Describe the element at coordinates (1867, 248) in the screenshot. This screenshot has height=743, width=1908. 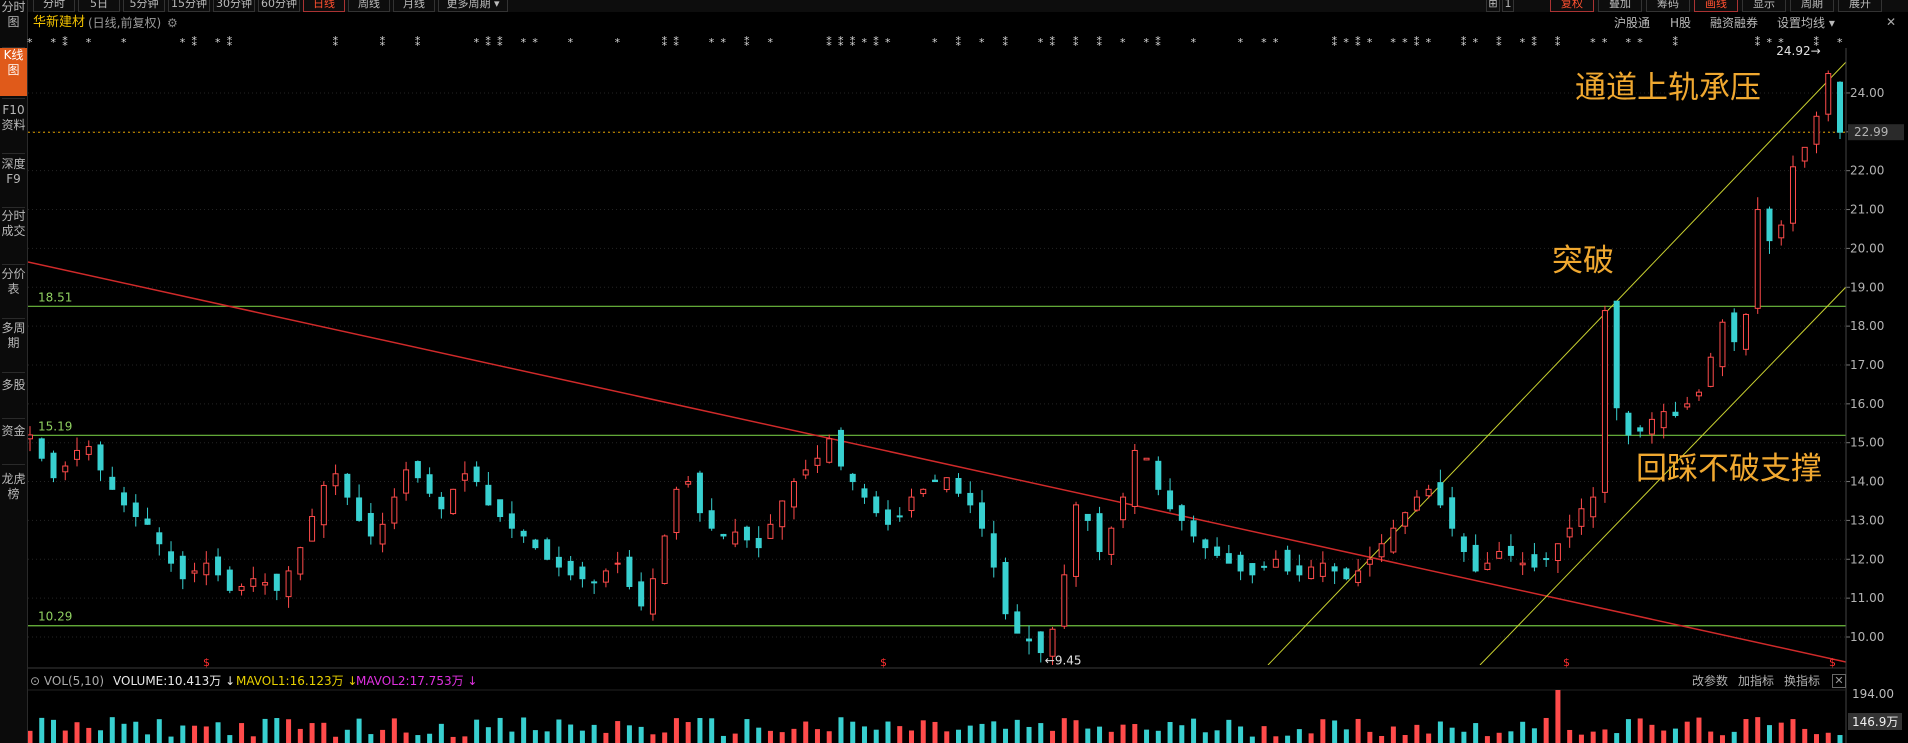
I see `price-tick-label: 20.00` at that location.